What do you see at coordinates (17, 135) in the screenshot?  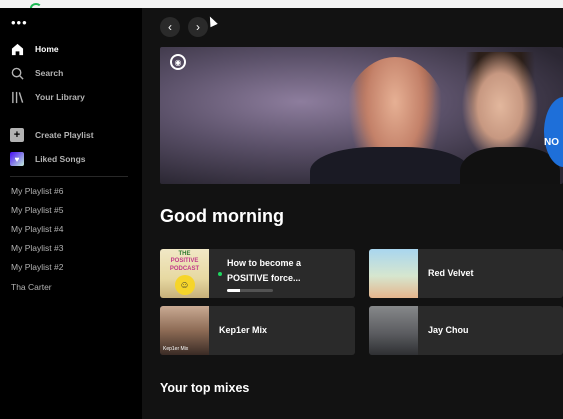 I see `plus-icon: +` at bounding box center [17, 135].